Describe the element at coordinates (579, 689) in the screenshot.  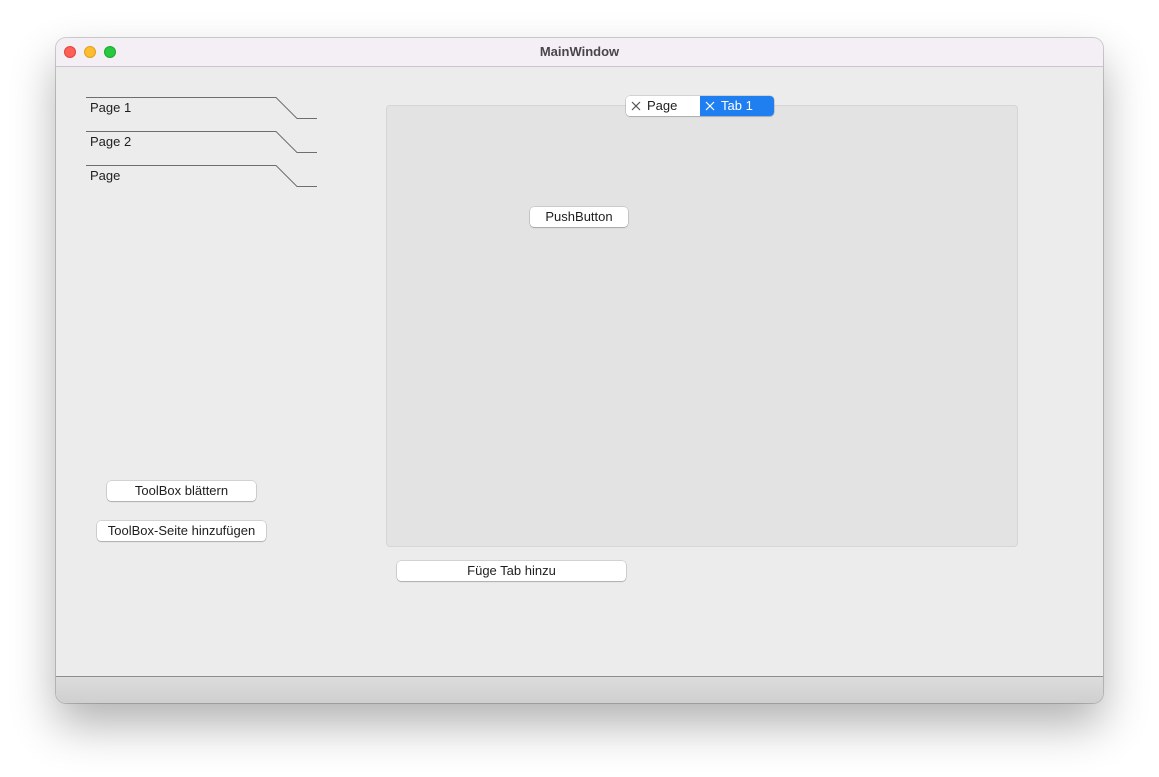
I see `status-bar` at that location.